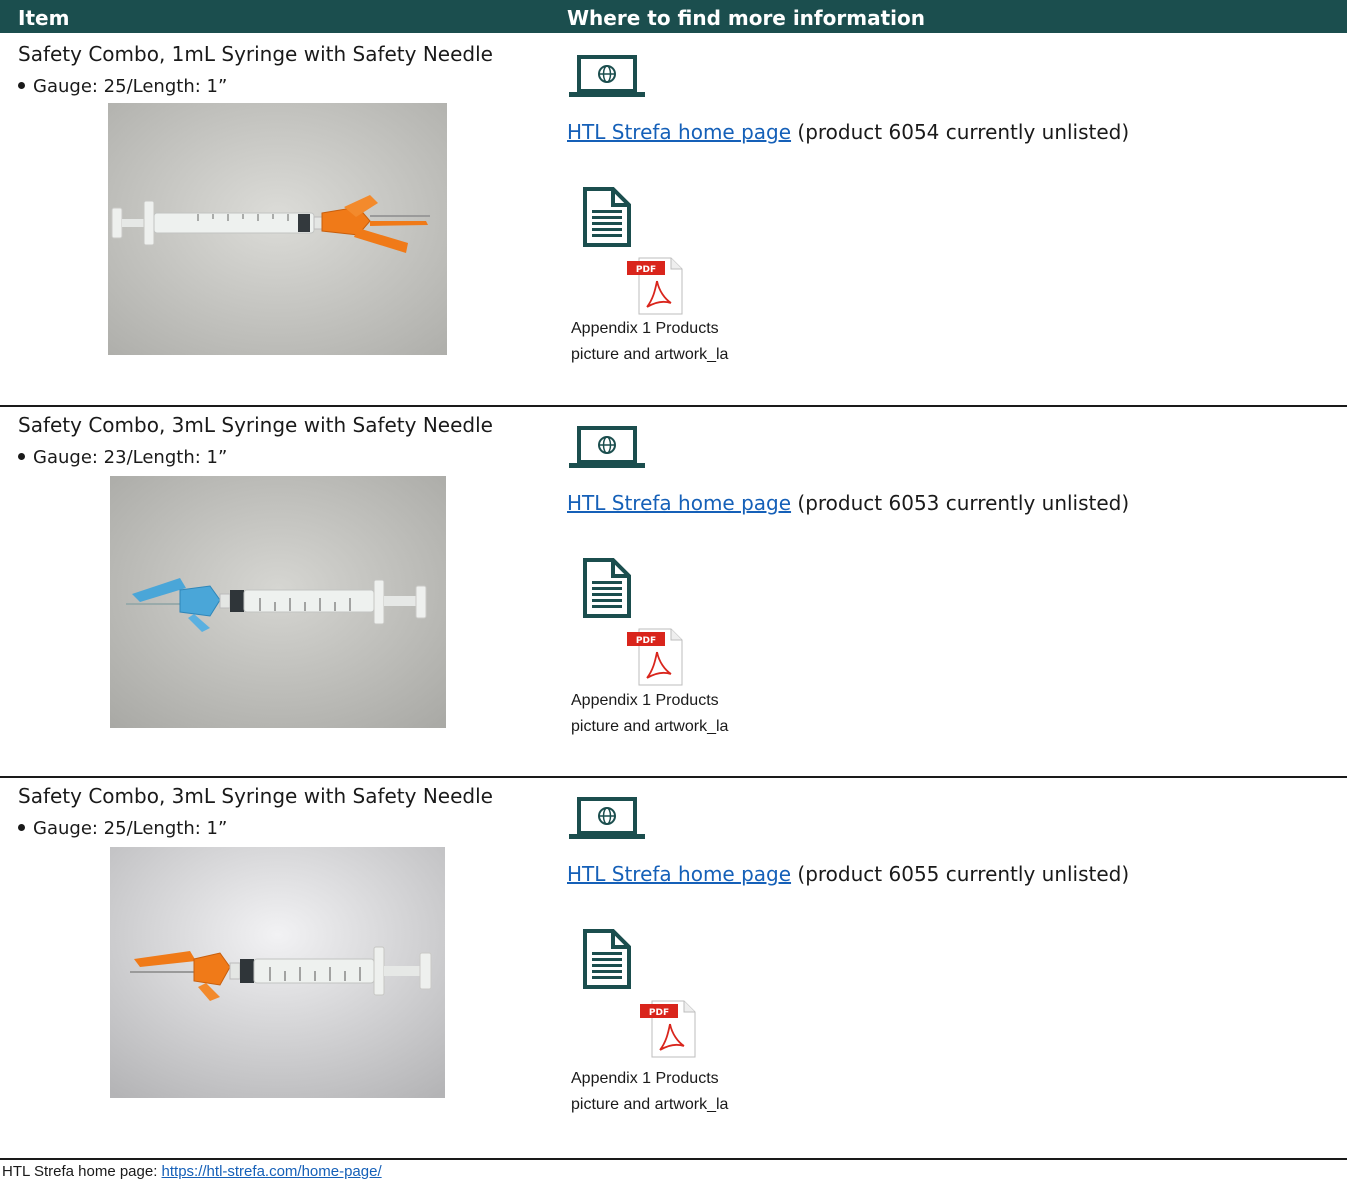 The height and width of the screenshot is (1187, 1347). I want to click on table-header: Item Where to find more information, so click(673, 16).